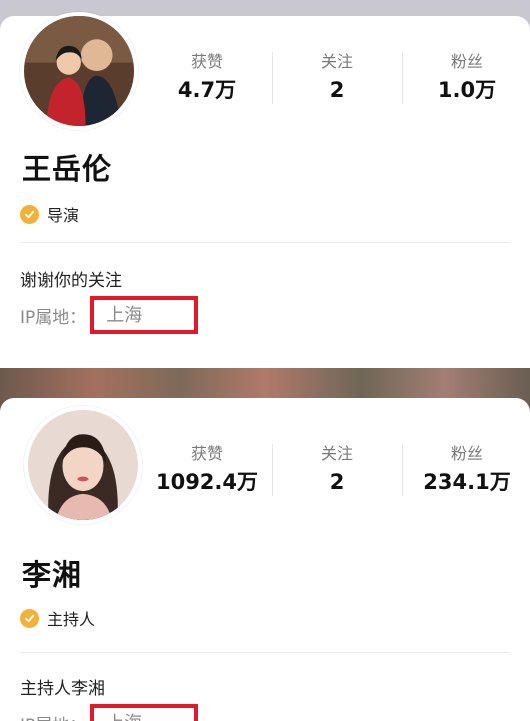  Describe the element at coordinates (467, 482) in the screenshot. I see `stat-value: 234.1万` at that location.